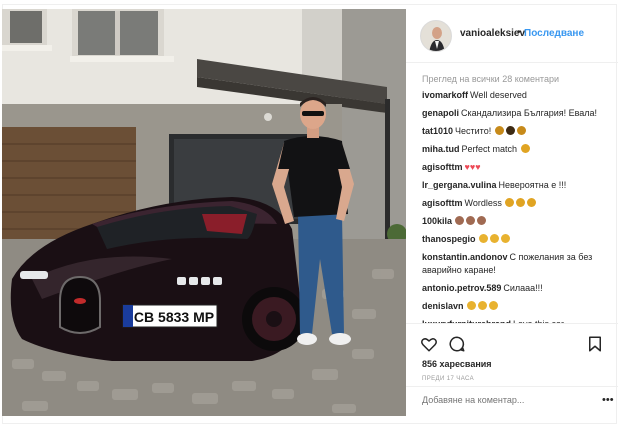 The height and width of the screenshot is (427, 620). What do you see at coordinates (517, 221) in the screenshot?
I see `comment-item: 100kila` at bounding box center [517, 221].